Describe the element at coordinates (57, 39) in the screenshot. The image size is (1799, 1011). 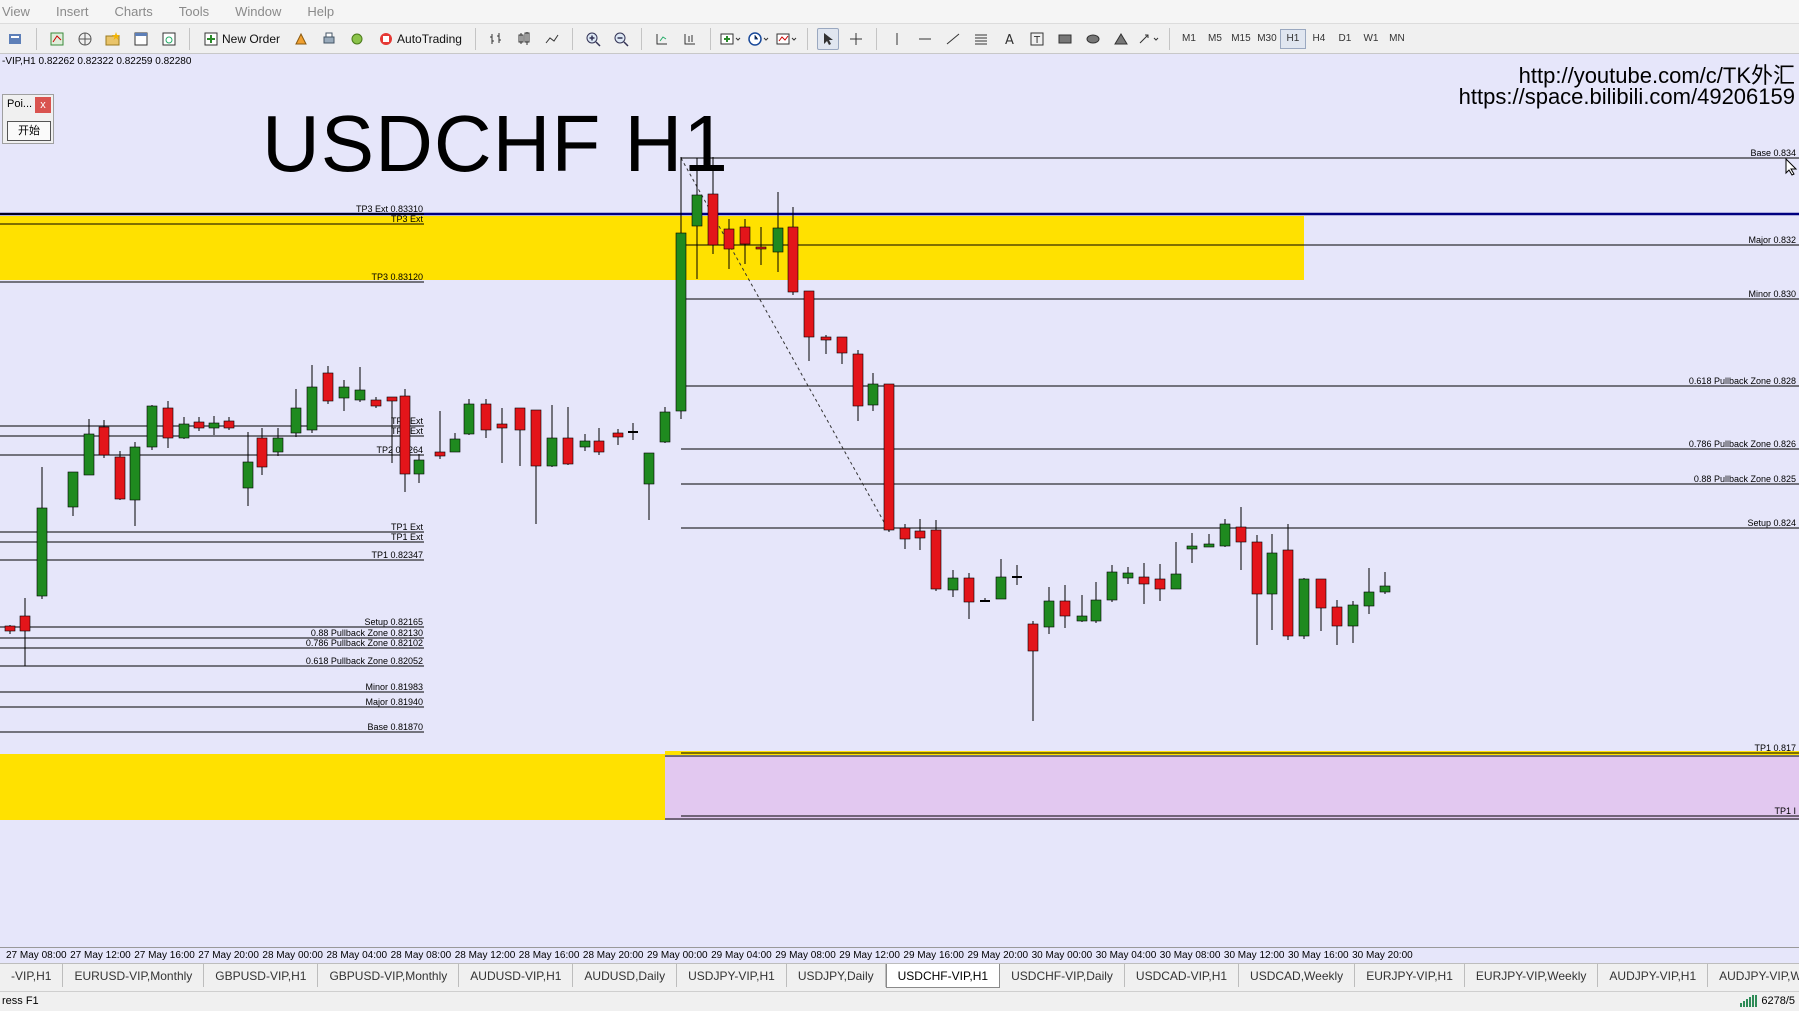
I see `market-watch-icon` at that location.